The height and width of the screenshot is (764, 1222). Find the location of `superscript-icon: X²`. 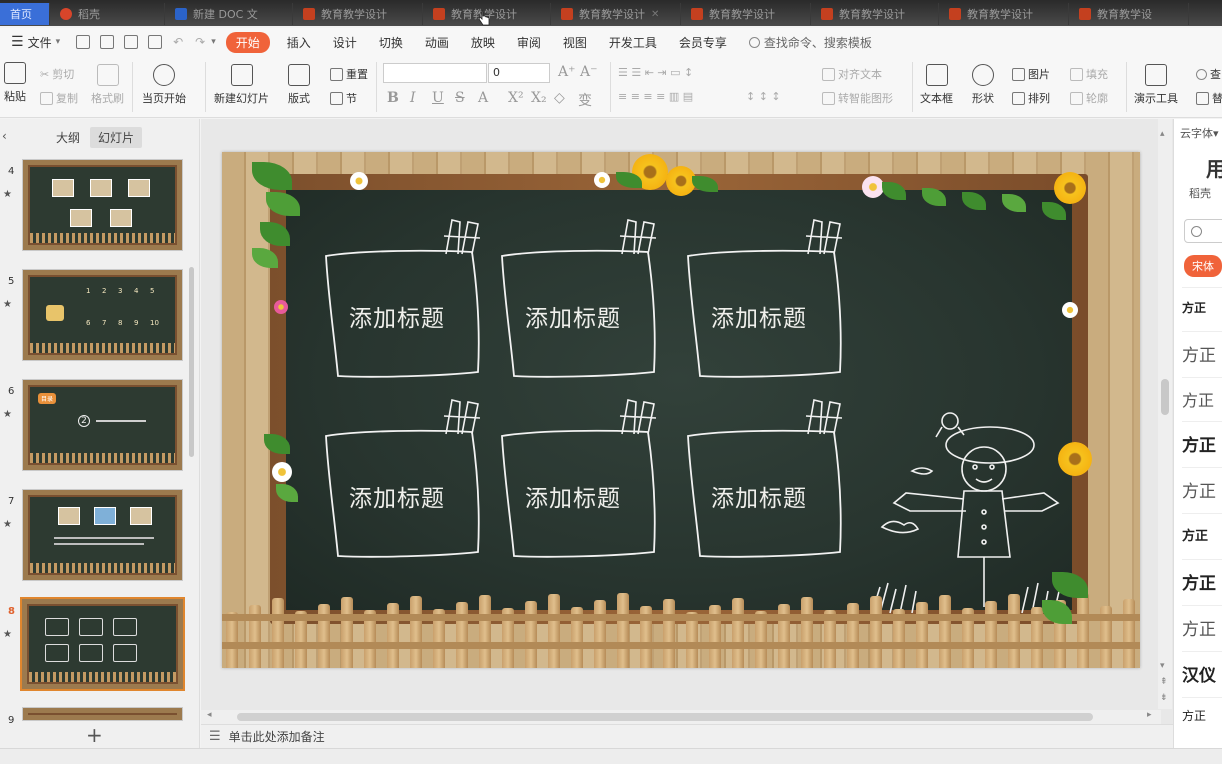

superscript-icon: X² is located at coordinates (516, 98).